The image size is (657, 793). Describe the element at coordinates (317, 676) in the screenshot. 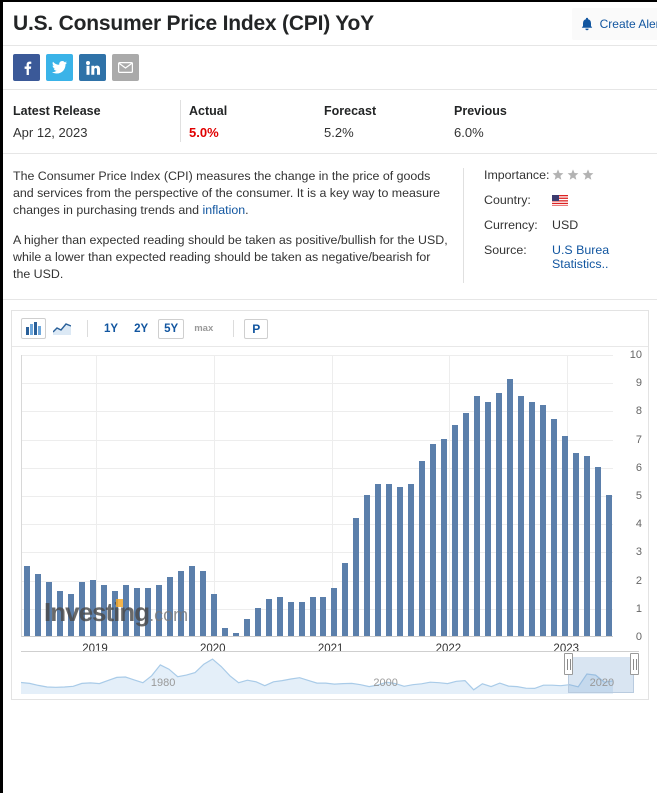

I see `navigator-series` at that location.